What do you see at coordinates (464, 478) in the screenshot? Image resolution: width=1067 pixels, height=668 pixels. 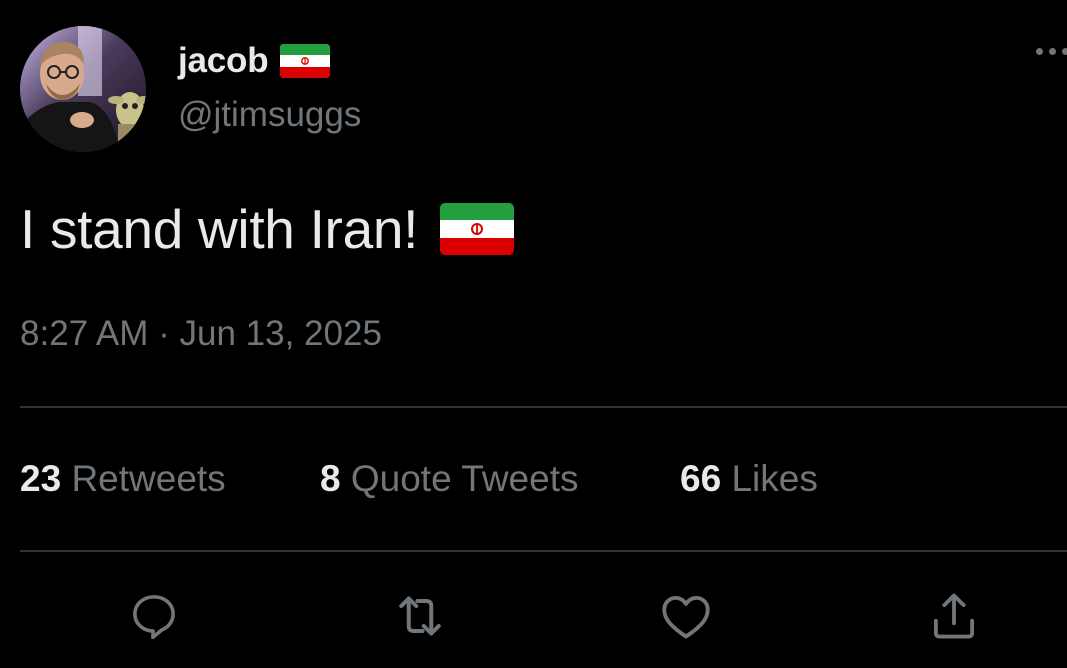 I see `quote-tweets-label: Quote Tweets` at bounding box center [464, 478].